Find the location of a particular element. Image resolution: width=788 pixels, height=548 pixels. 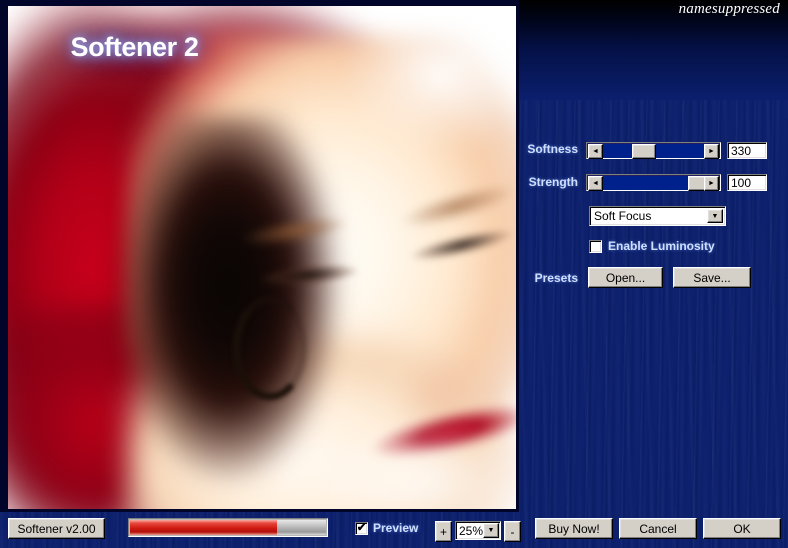

photo-glow-bottom is located at coordinates (387, 457).